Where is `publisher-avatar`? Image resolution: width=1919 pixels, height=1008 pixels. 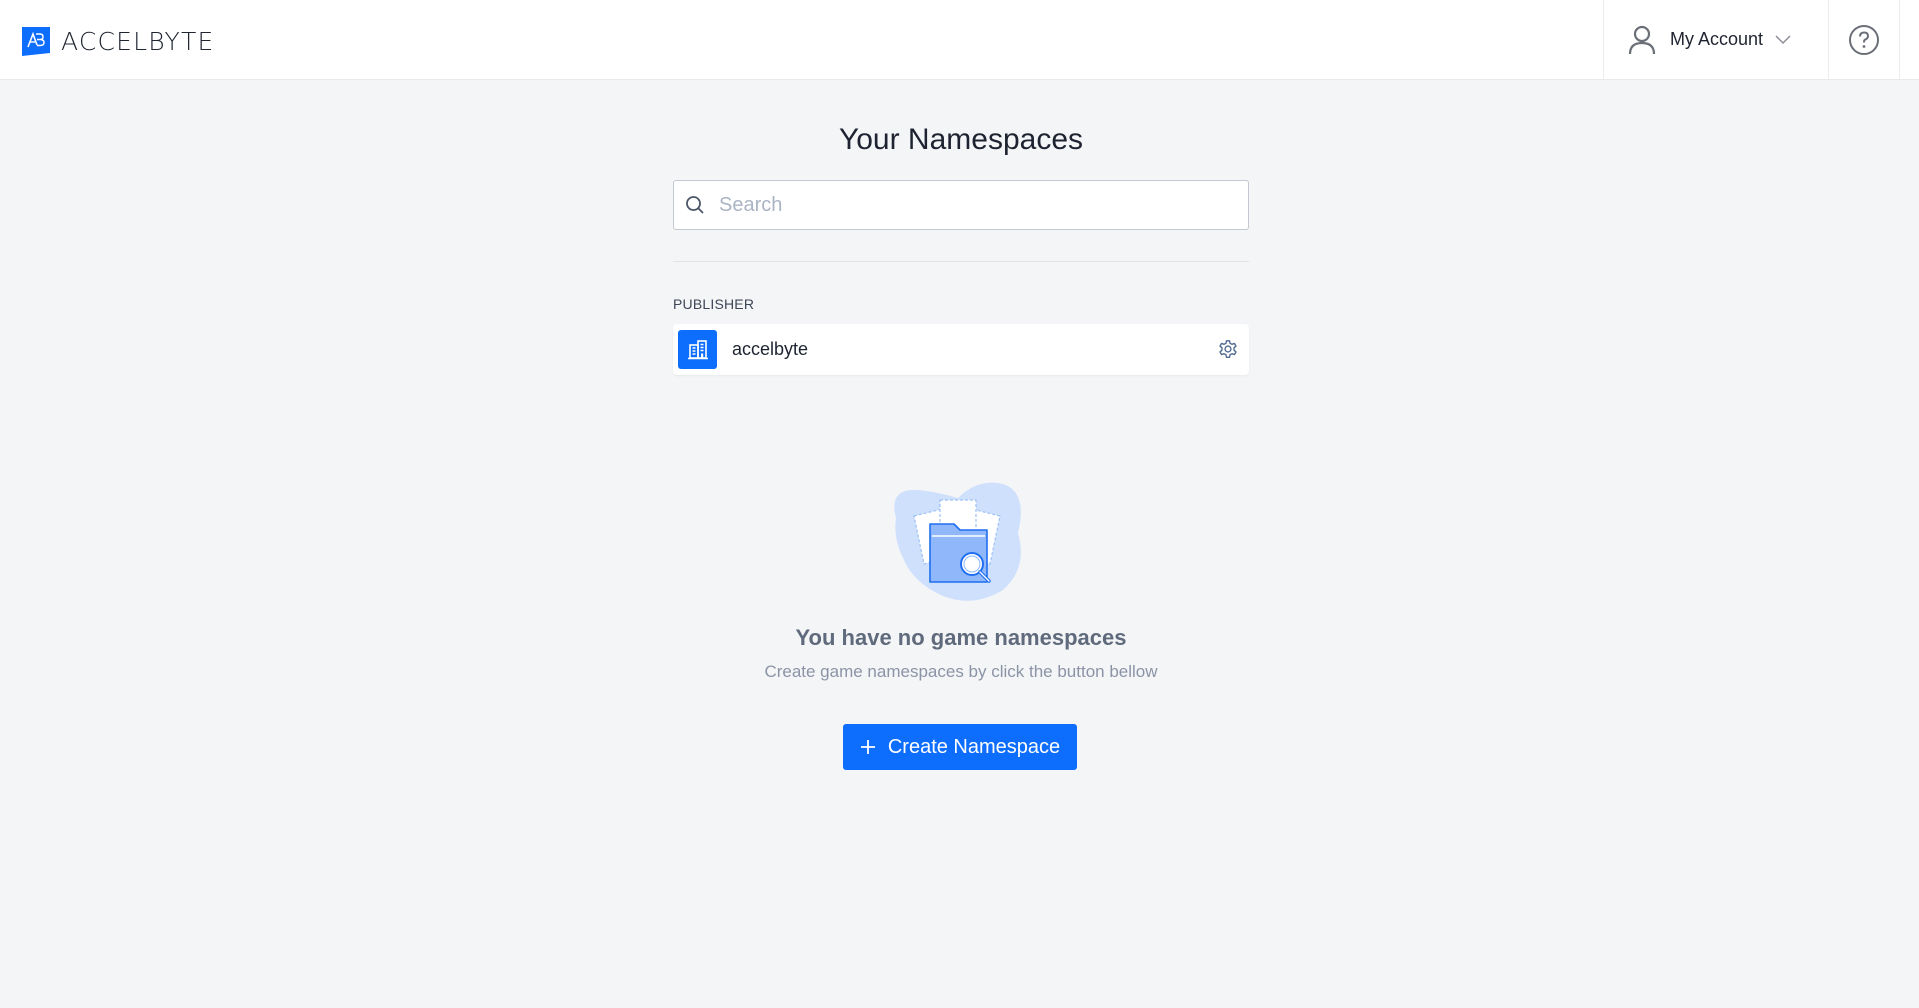 publisher-avatar is located at coordinates (697, 349).